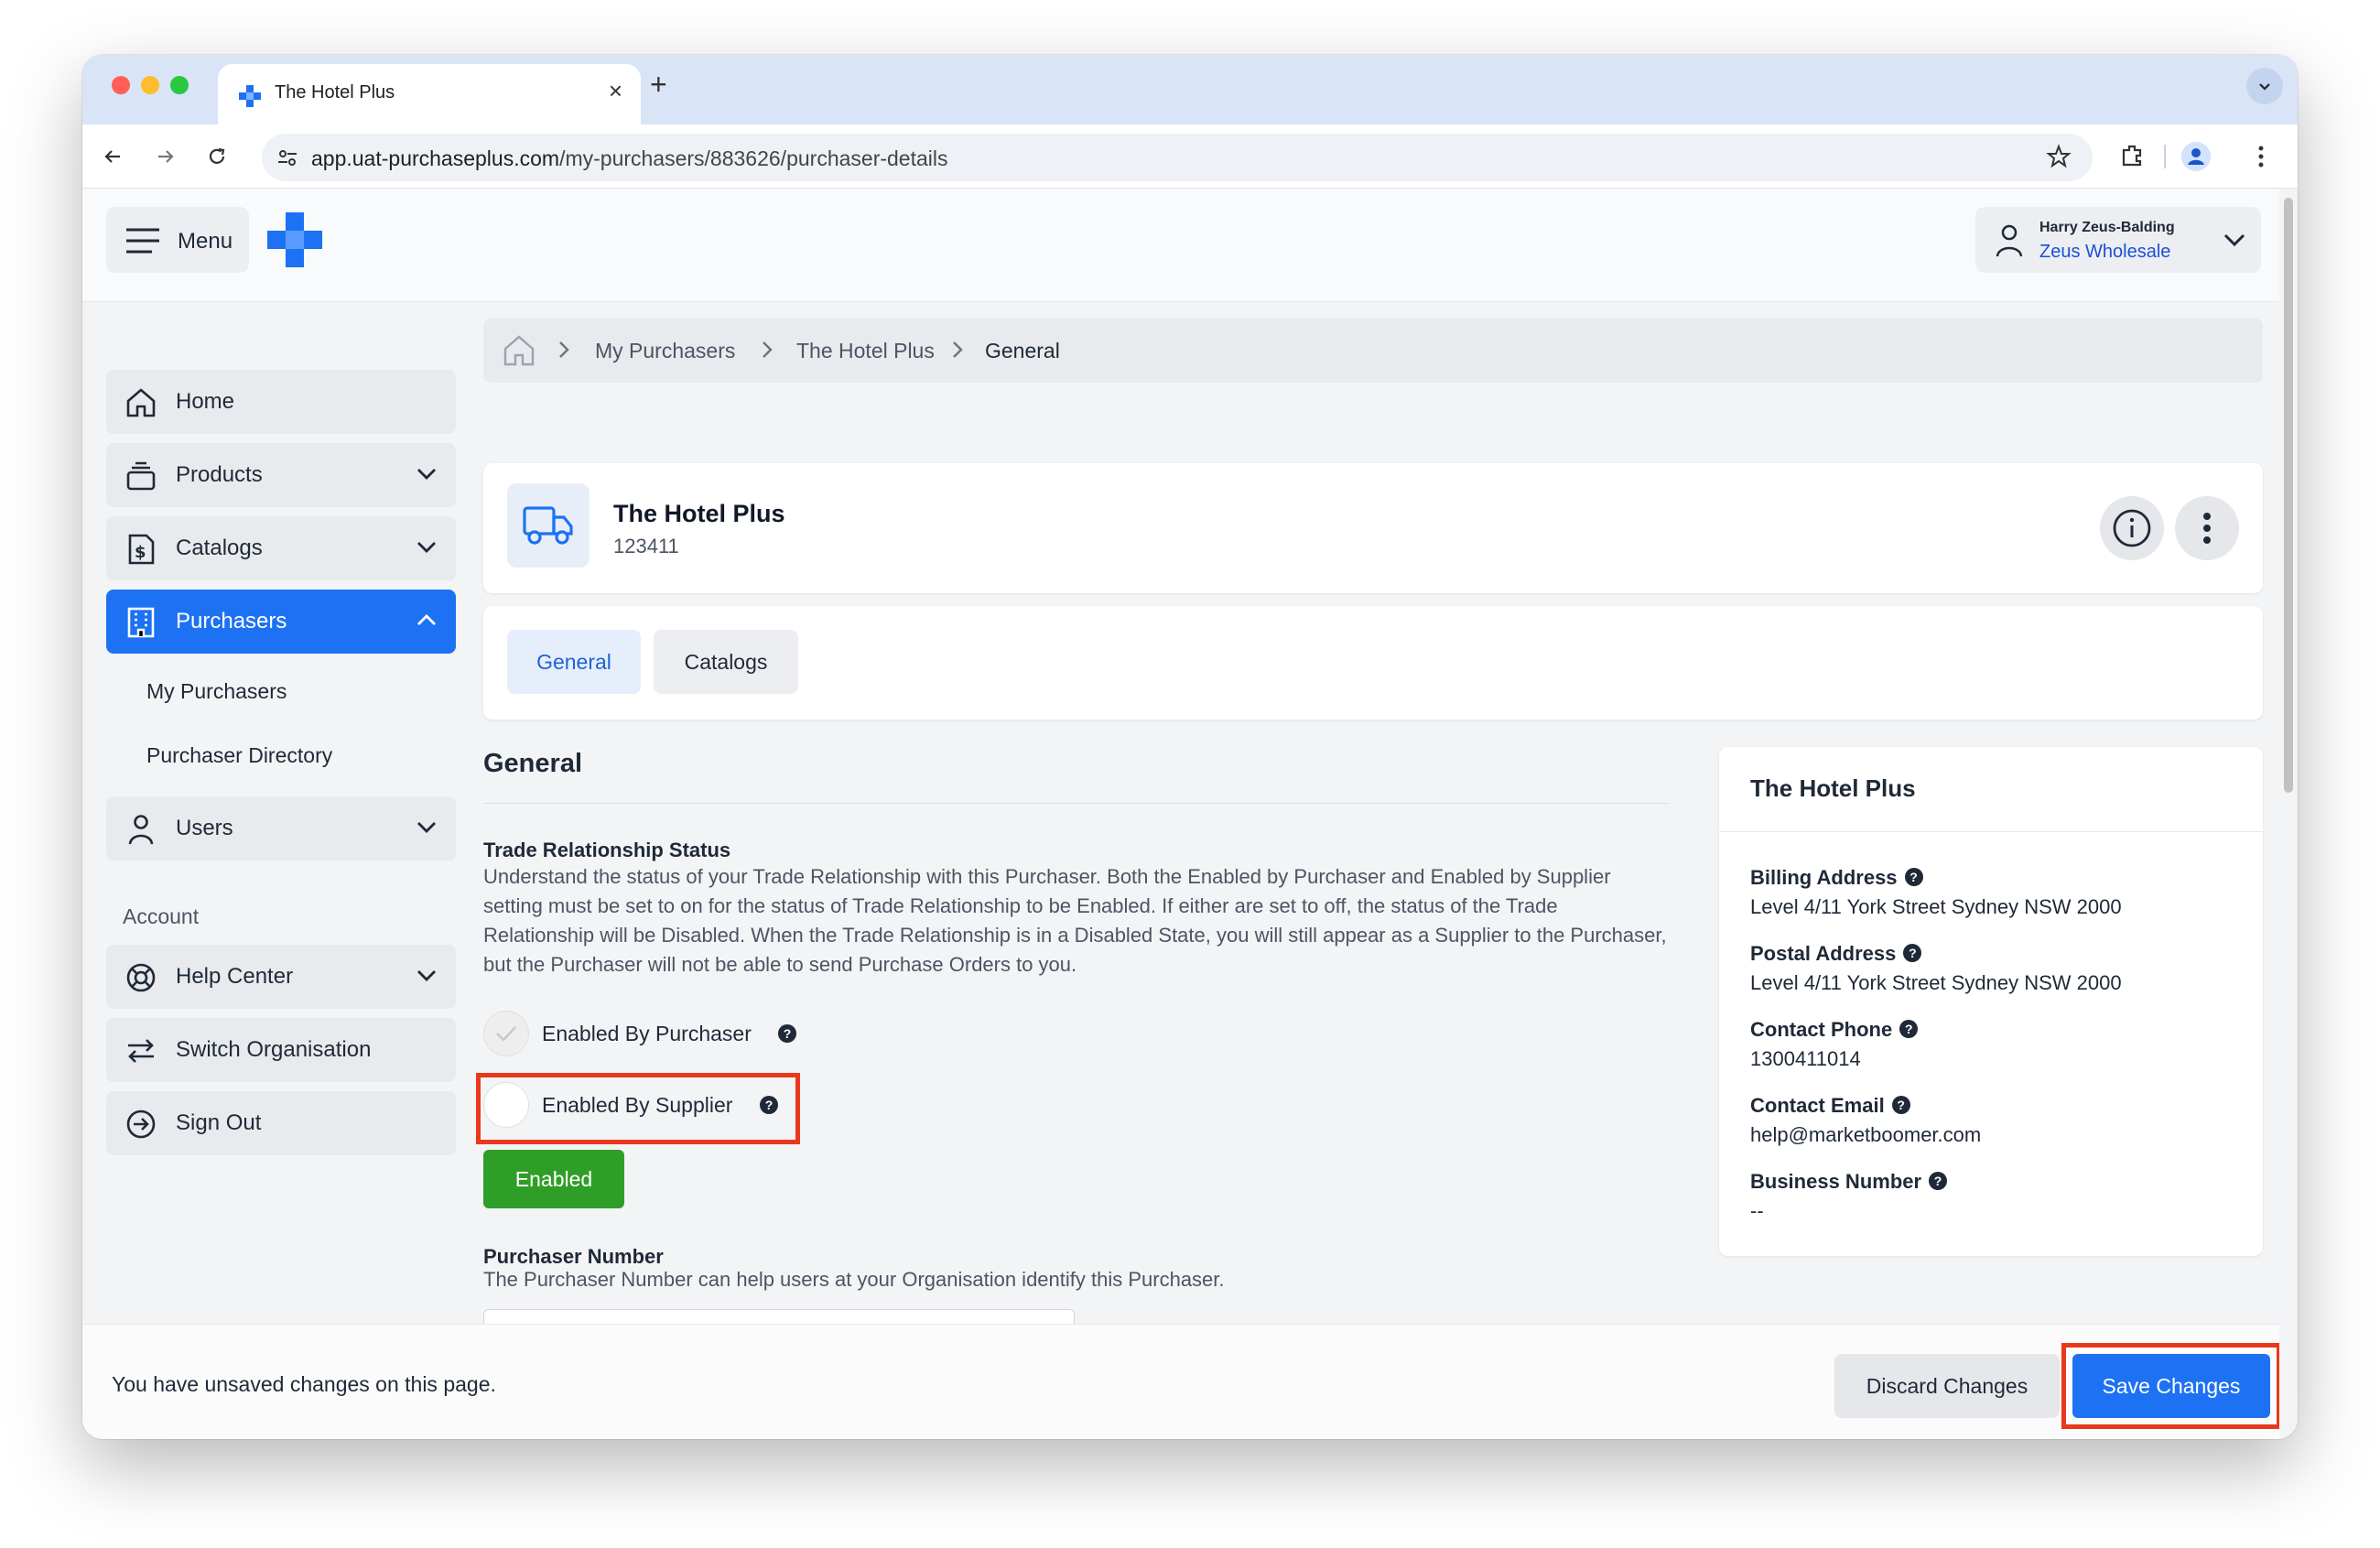 The height and width of the screenshot is (1548, 2380). Describe the element at coordinates (304, 1384) in the screenshot. I see `unsaved-changes-message: You have unsaved changes on this page.` at that location.